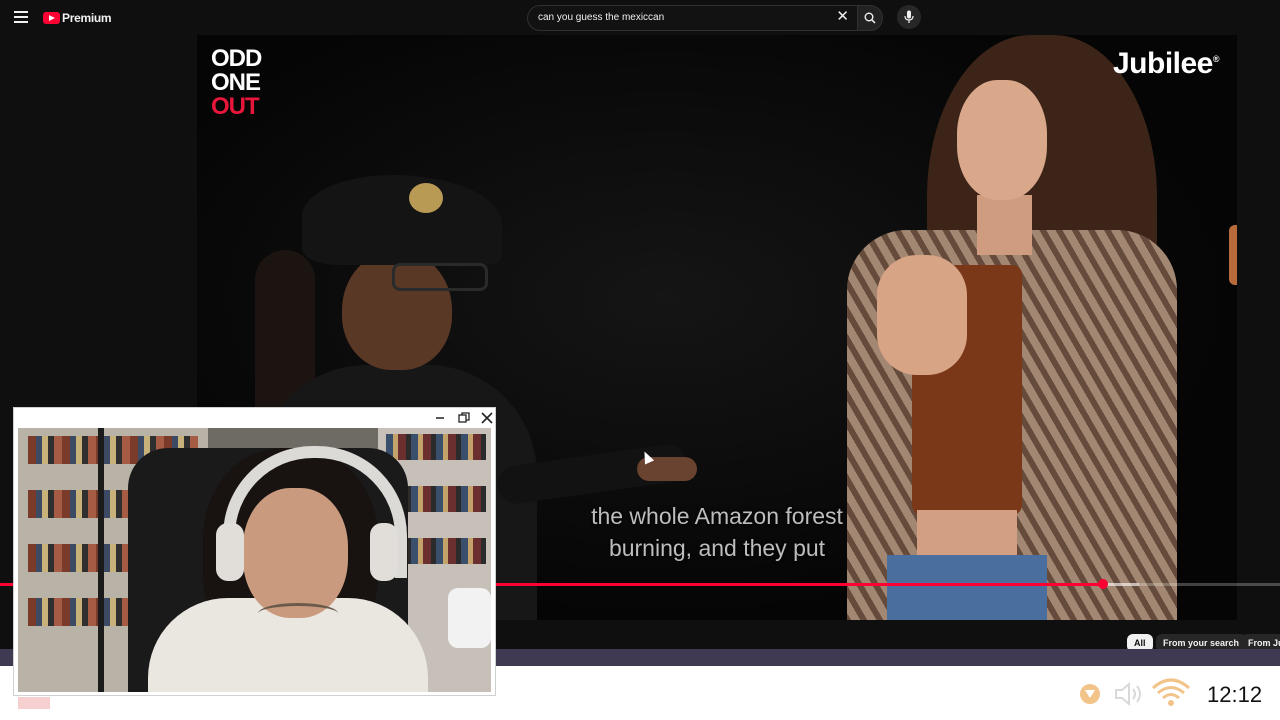  I want to click on odd-one-out-logo: ODD ONE OUT, so click(236, 82).